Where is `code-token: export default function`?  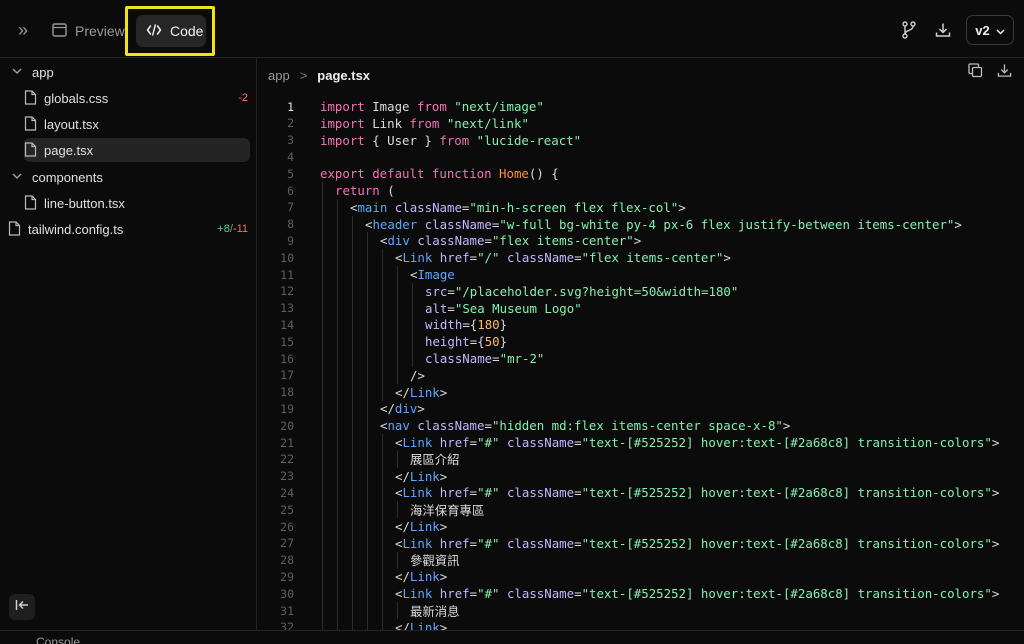
code-token: export default function is located at coordinates (410, 174).